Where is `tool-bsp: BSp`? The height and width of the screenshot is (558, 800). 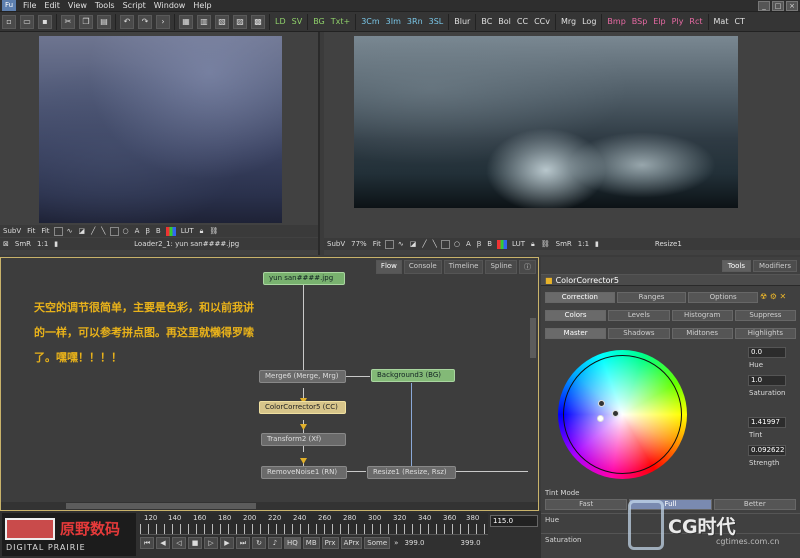
tool-bsp: BSp is located at coordinates (640, 21).